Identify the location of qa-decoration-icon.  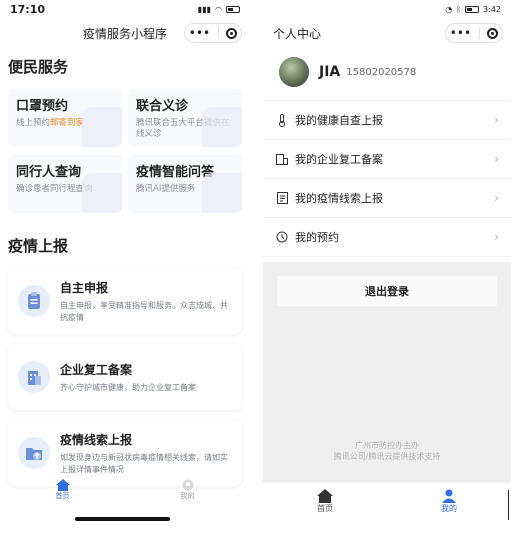
(222, 193).